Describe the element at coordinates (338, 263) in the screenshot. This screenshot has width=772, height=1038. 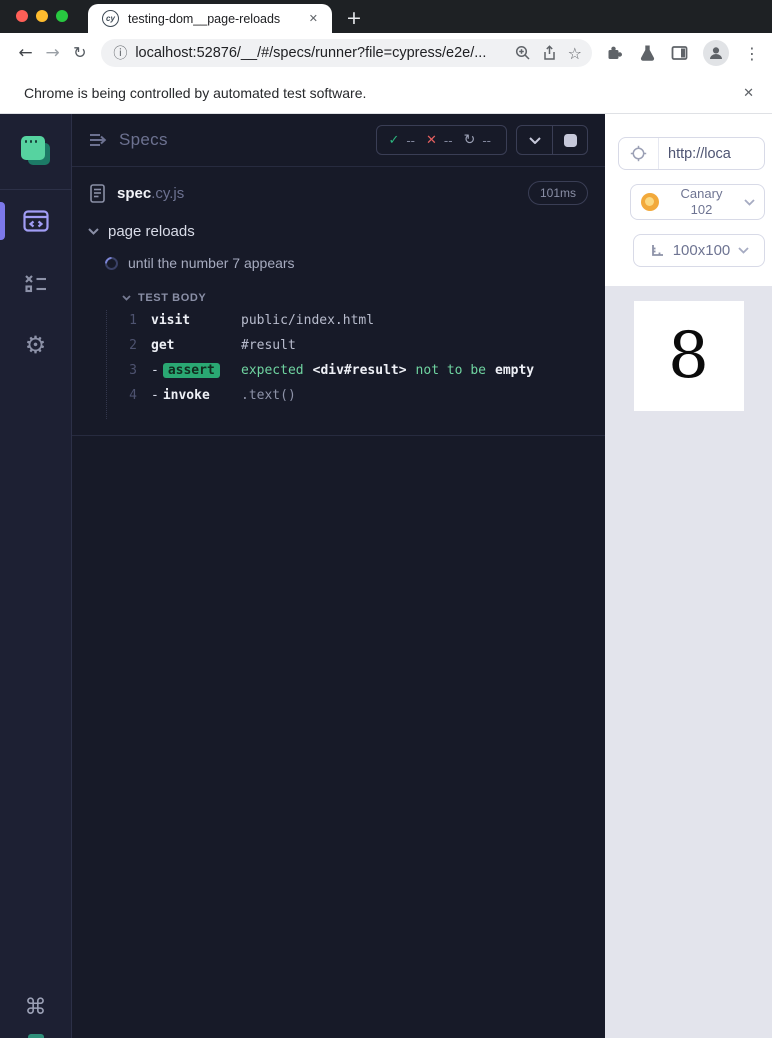
I see `test-row: until the number 7 appears` at that location.